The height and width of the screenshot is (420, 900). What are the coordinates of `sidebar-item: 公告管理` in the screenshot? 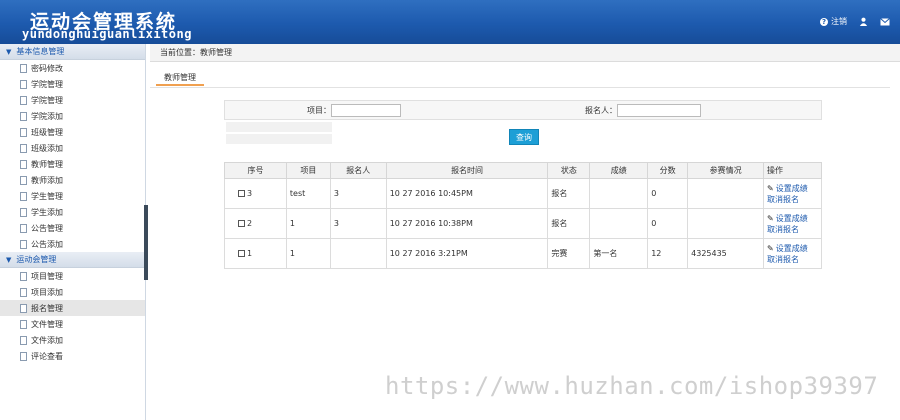 It's located at (72, 228).